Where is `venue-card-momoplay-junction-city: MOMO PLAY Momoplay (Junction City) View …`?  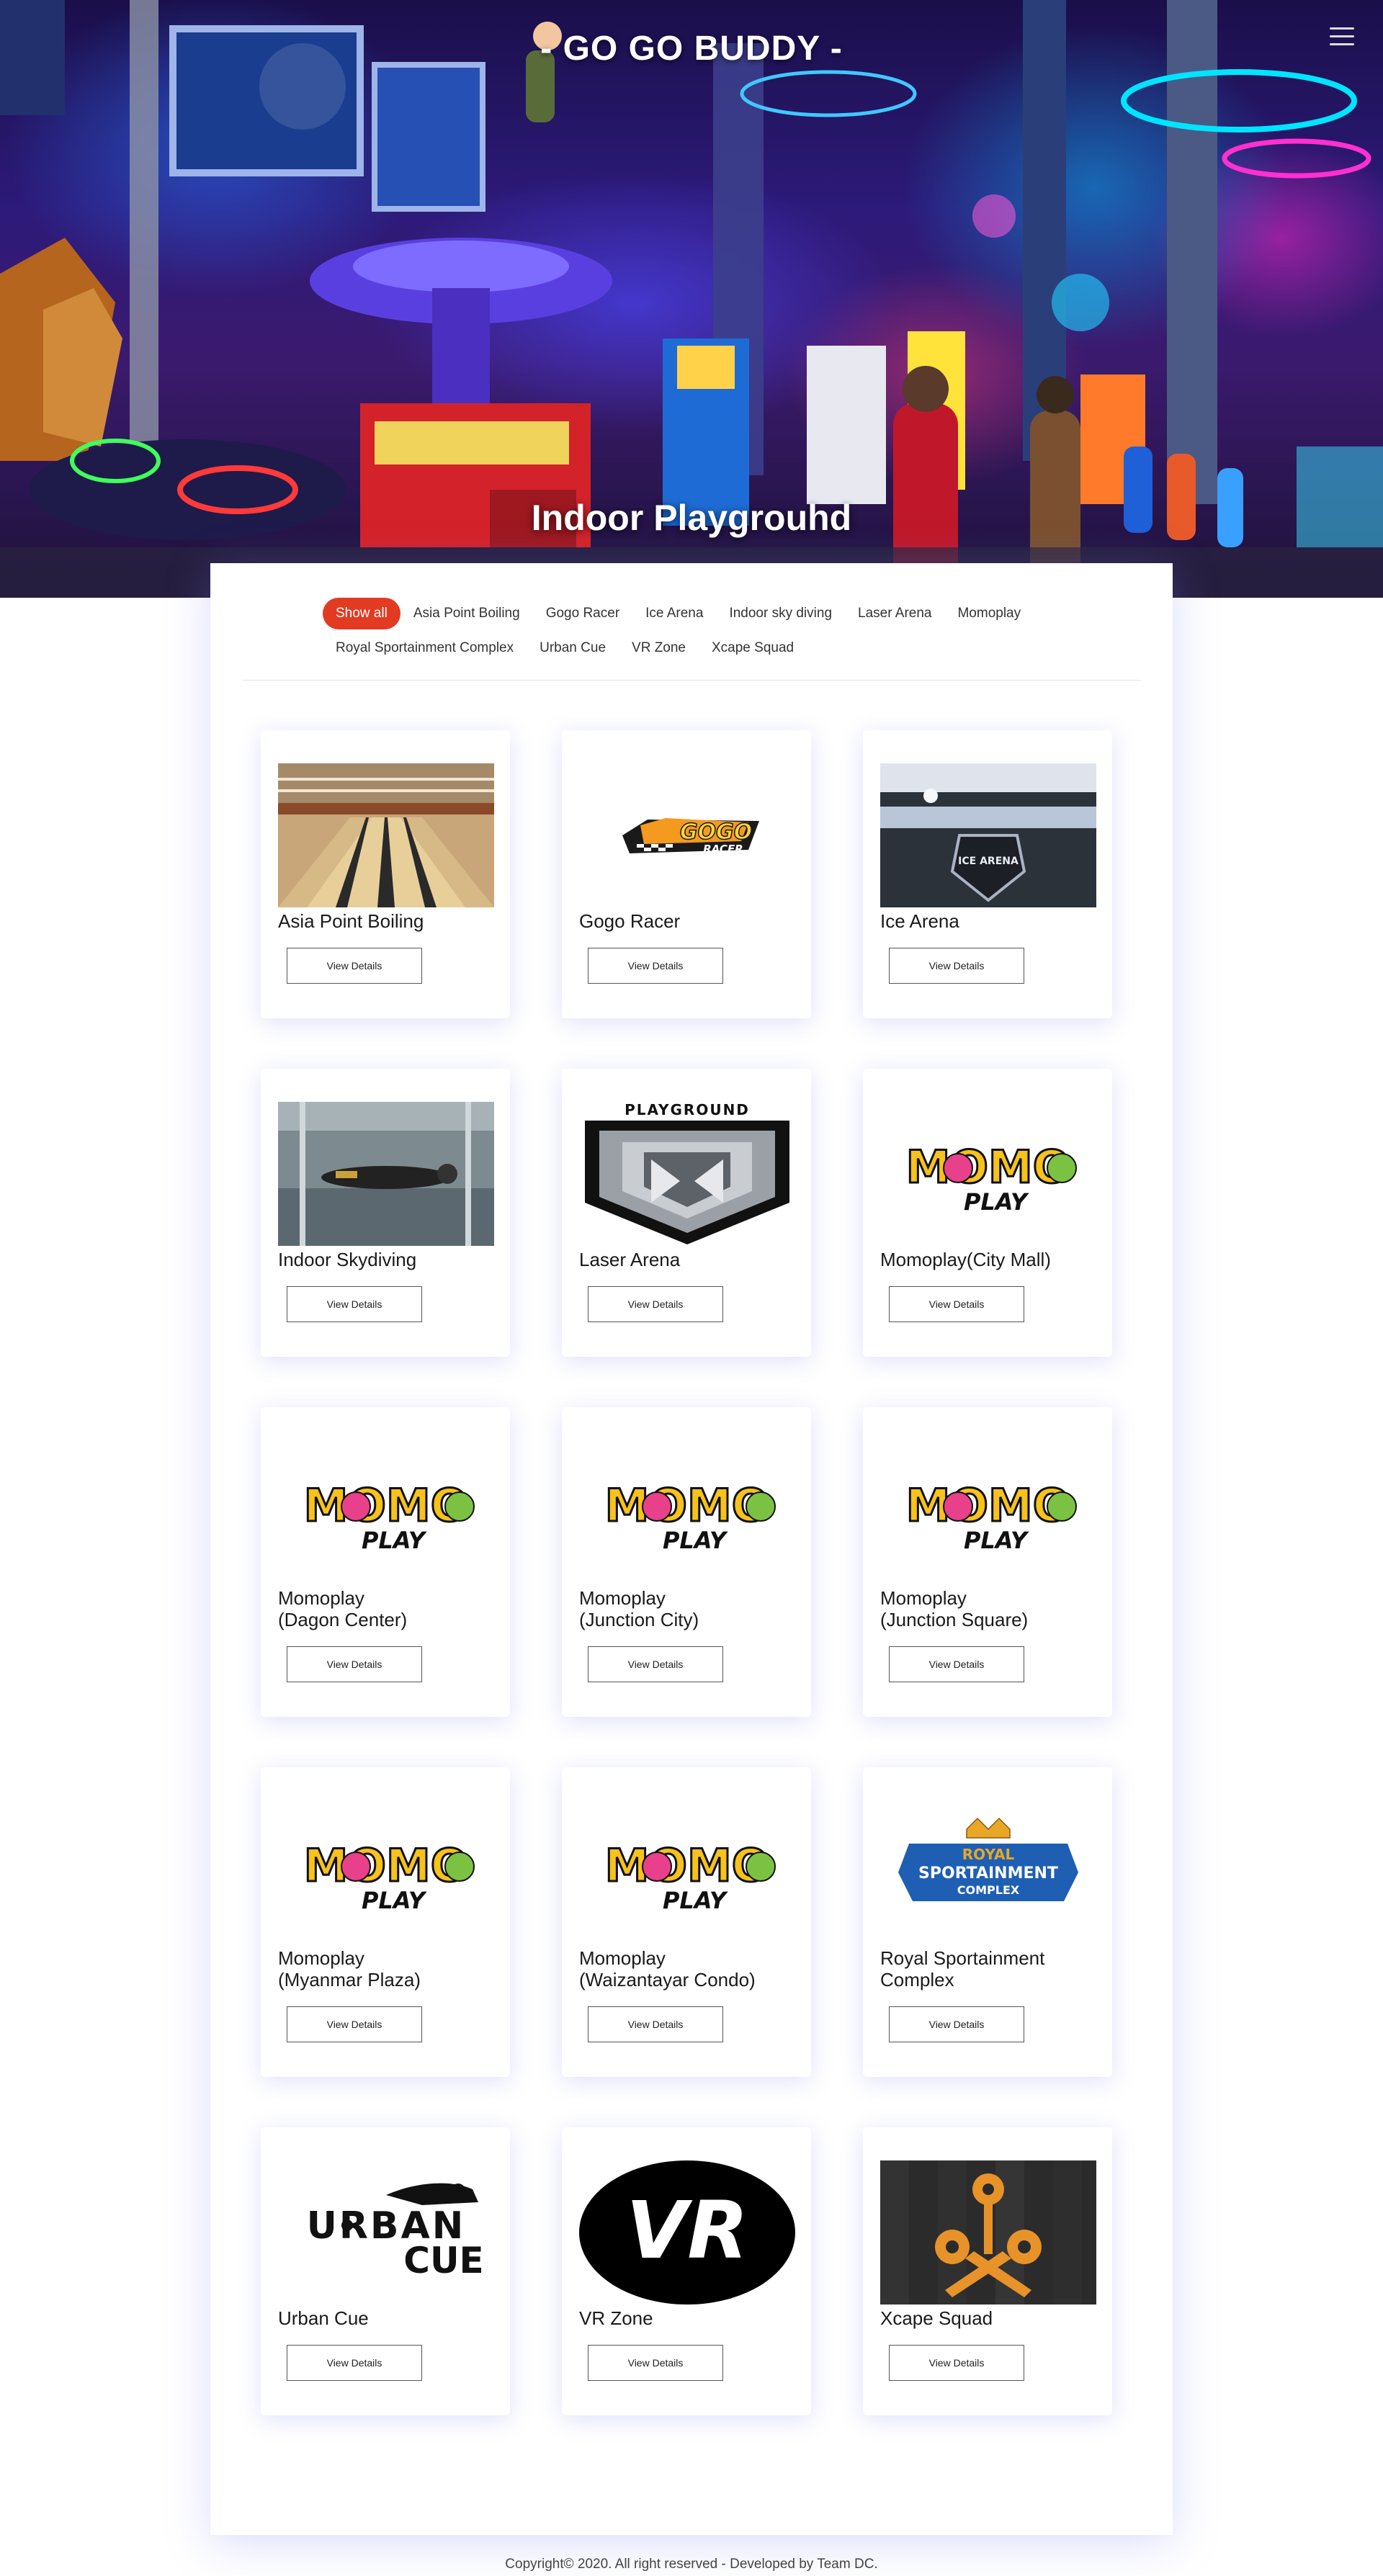
venue-card-momoplay-junction-city: MOMO PLAY Momoplay (Junction City) View … is located at coordinates (686, 1562).